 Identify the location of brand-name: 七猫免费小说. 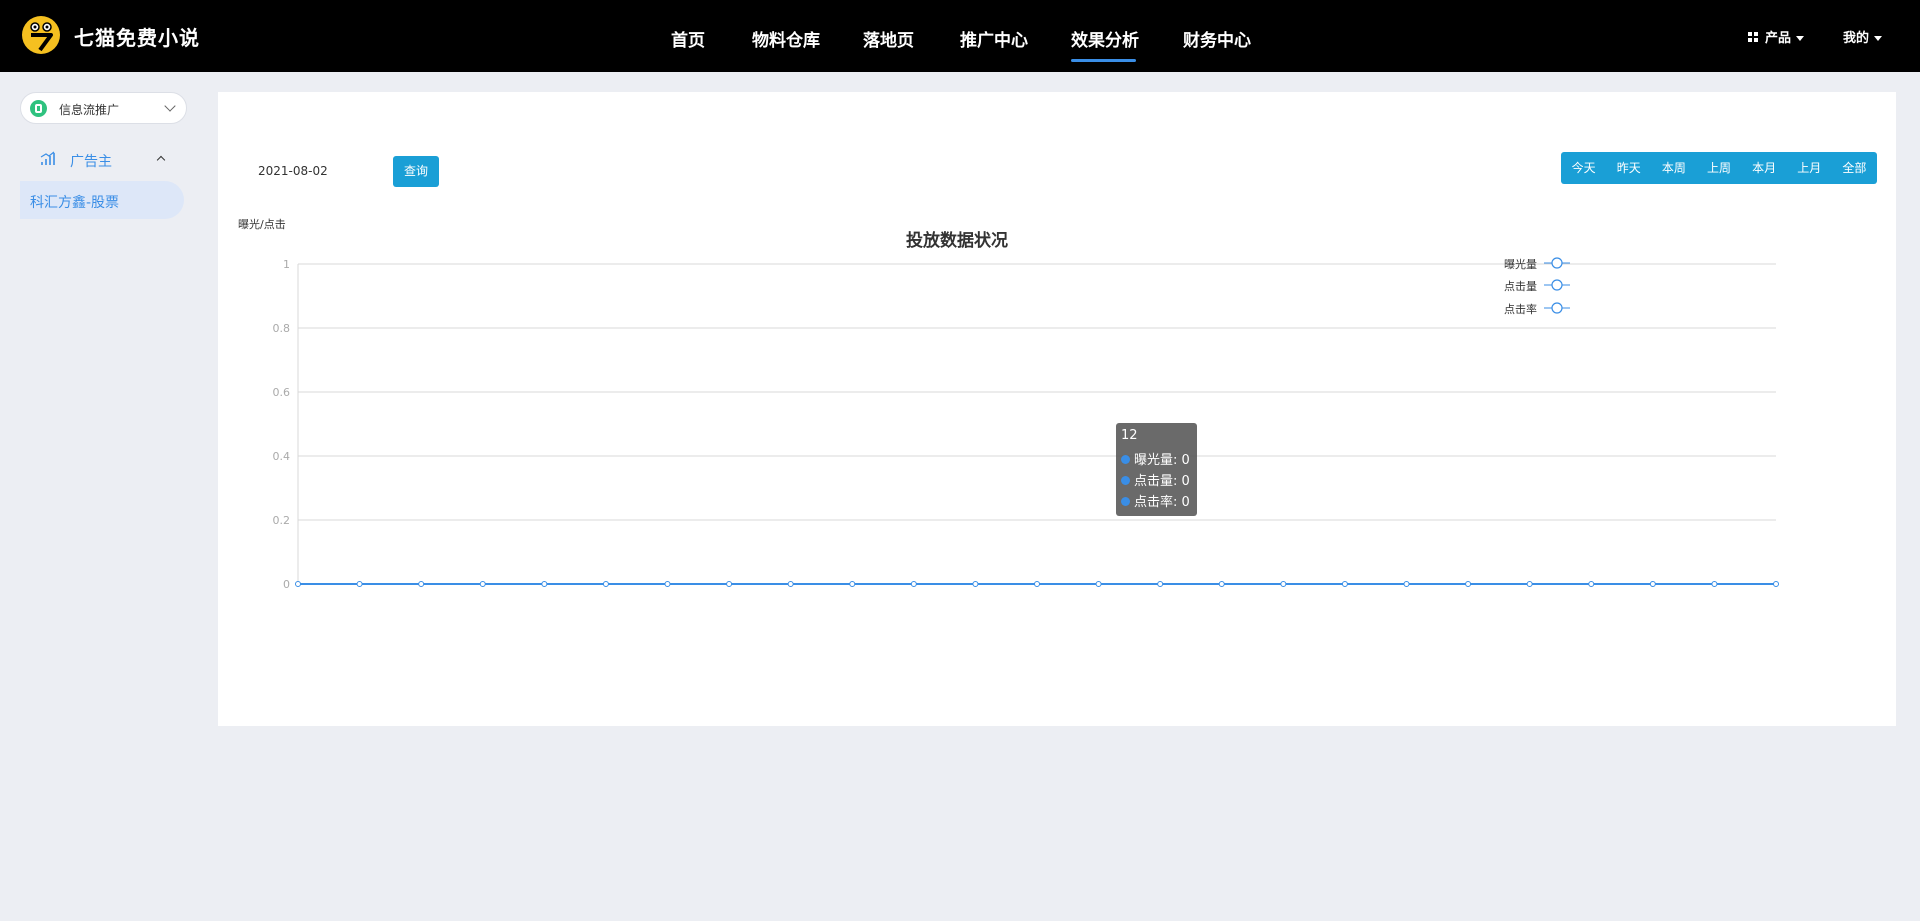
(137, 38).